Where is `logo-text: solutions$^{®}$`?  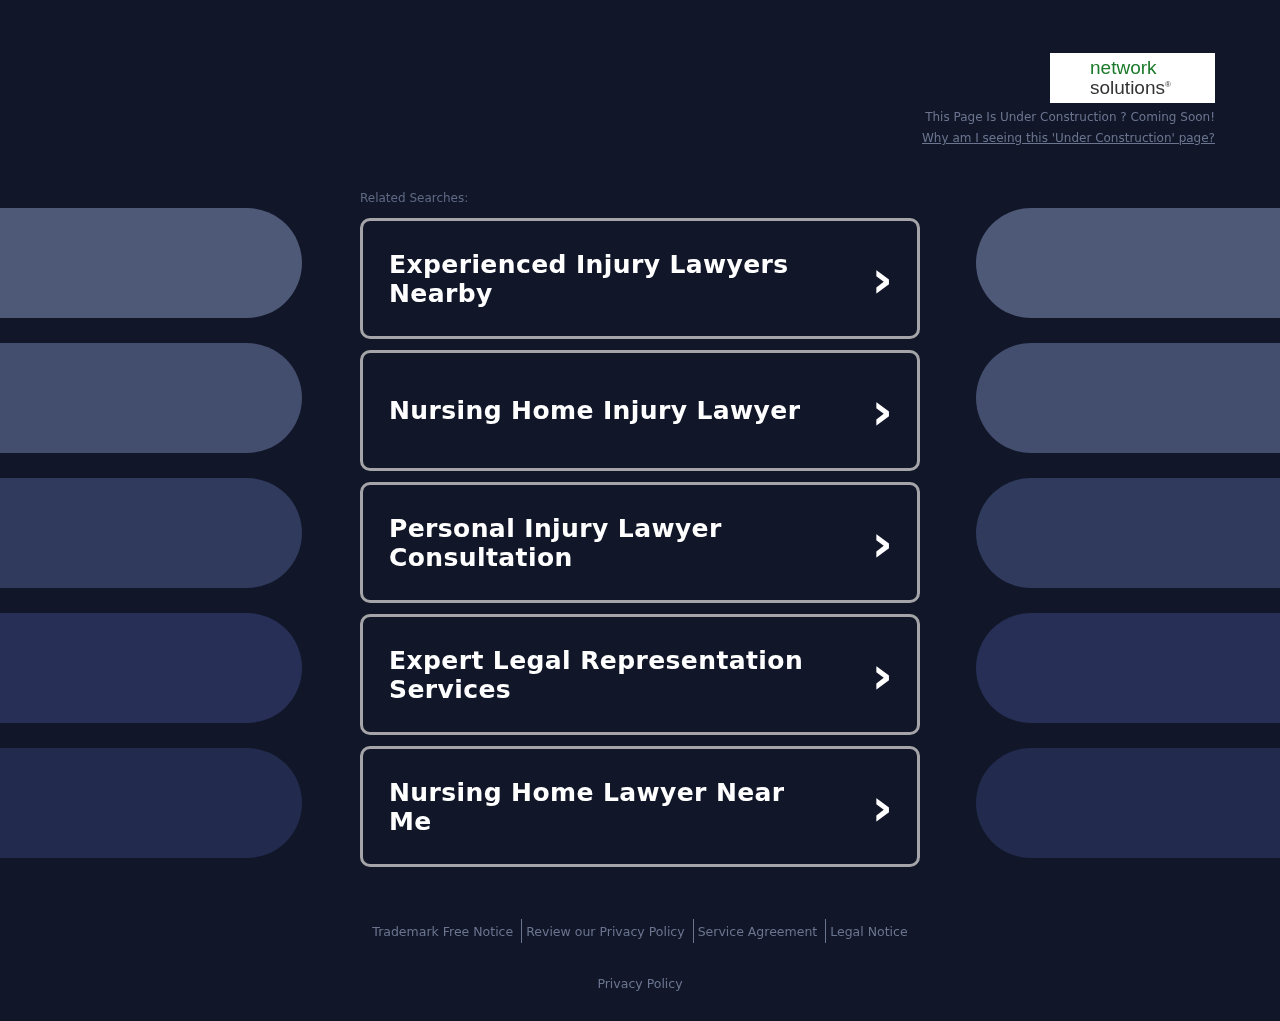
logo-text: solutions$^{®}$ is located at coordinates (1130, 86).